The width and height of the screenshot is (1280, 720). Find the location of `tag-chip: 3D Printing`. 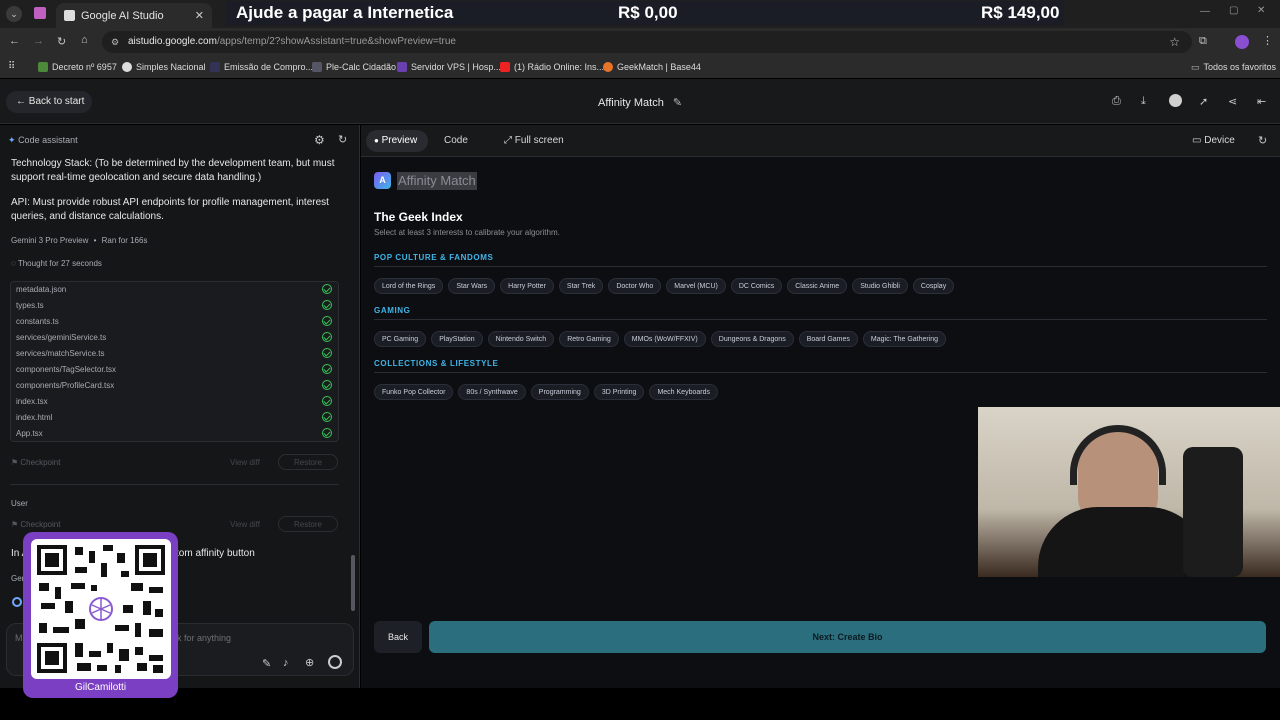

tag-chip: 3D Printing is located at coordinates (619, 392).